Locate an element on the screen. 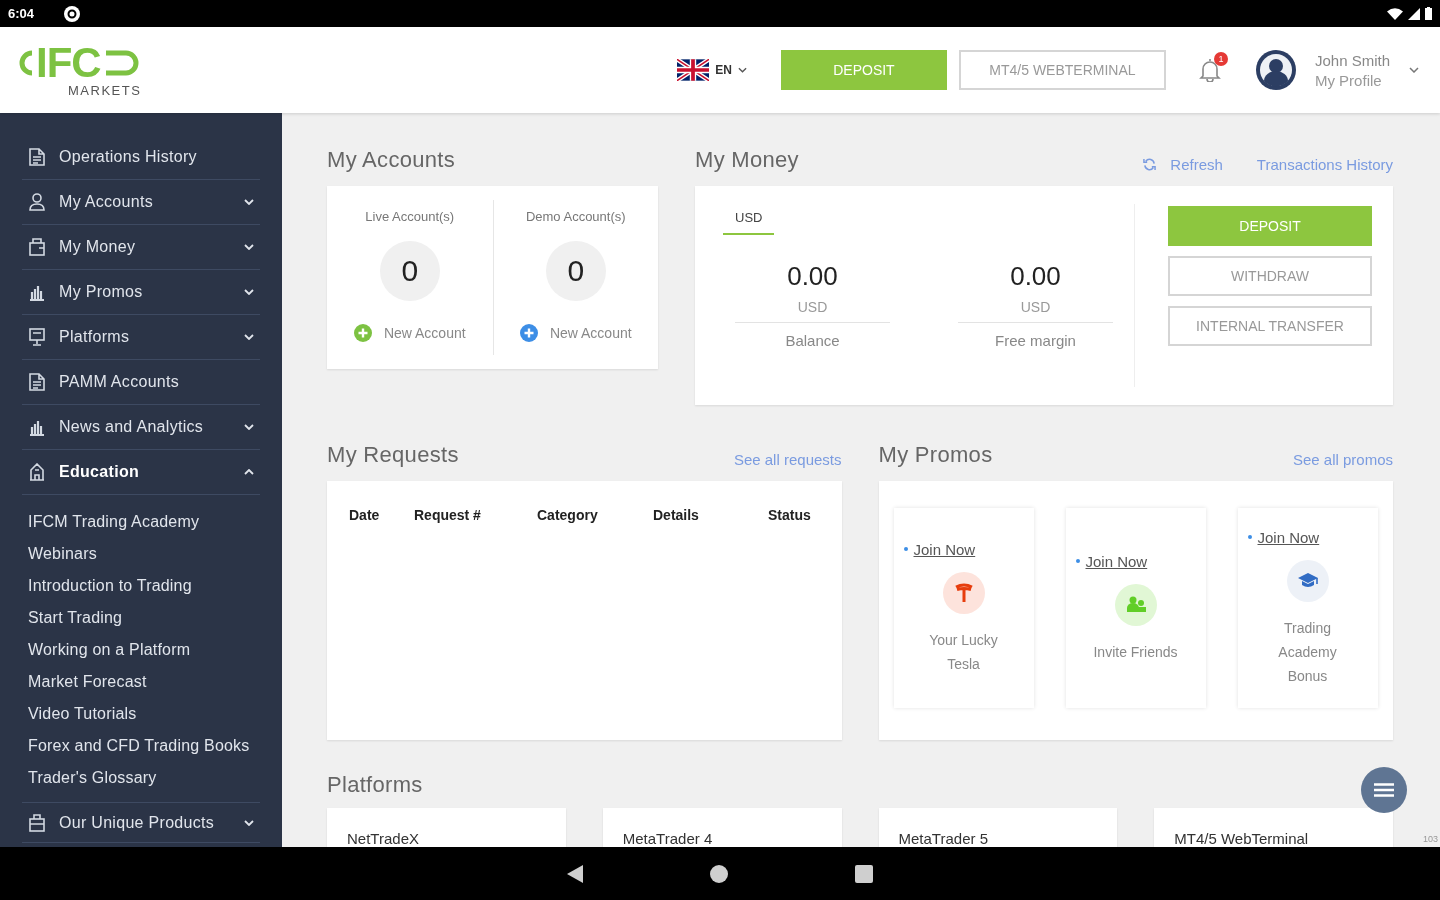  signal-icon is located at coordinates (1414, 13).